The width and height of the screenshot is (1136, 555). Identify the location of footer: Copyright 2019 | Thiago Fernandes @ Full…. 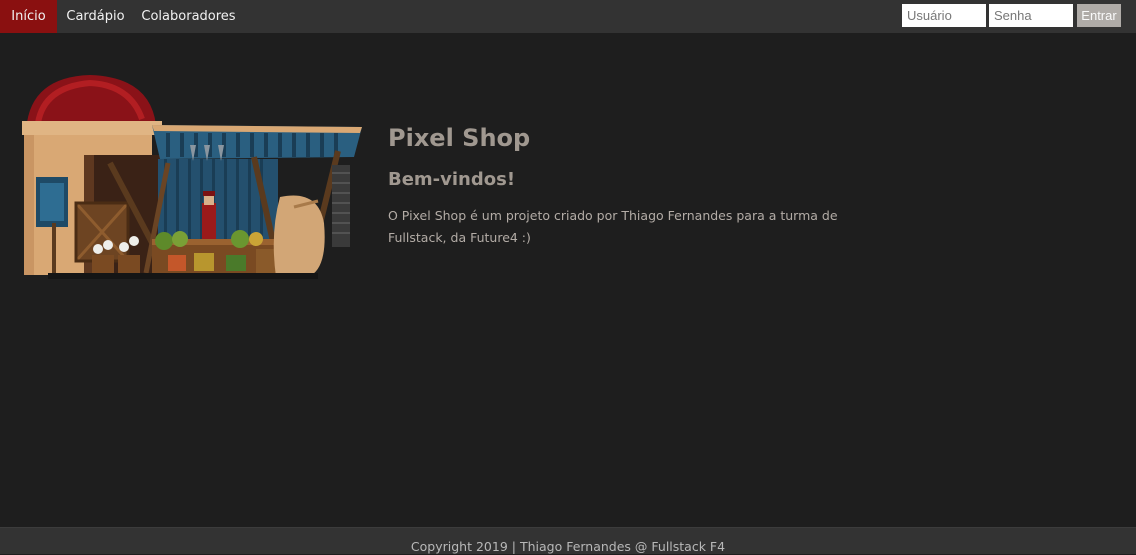
(568, 540).